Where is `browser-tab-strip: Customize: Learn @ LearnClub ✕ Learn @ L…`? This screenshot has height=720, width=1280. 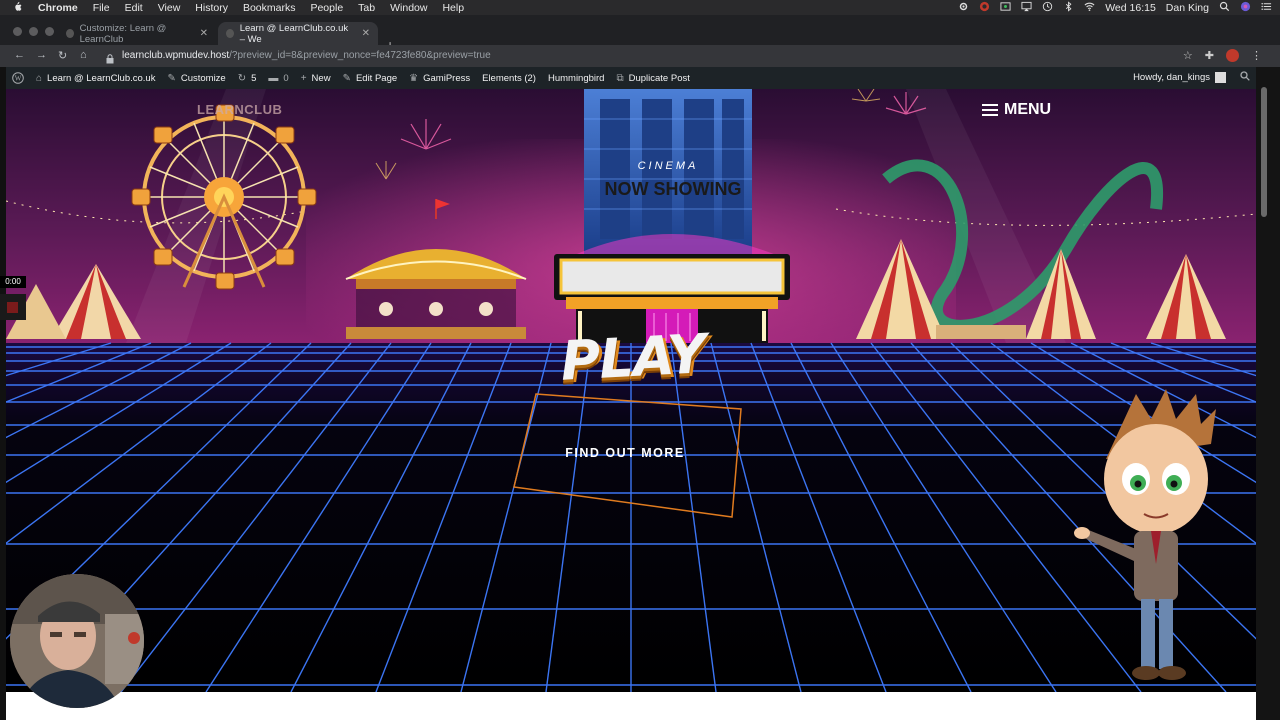 browser-tab-strip: Customize: Learn @ LearnClub ✕ Learn @ L… is located at coordinates (640, 34).